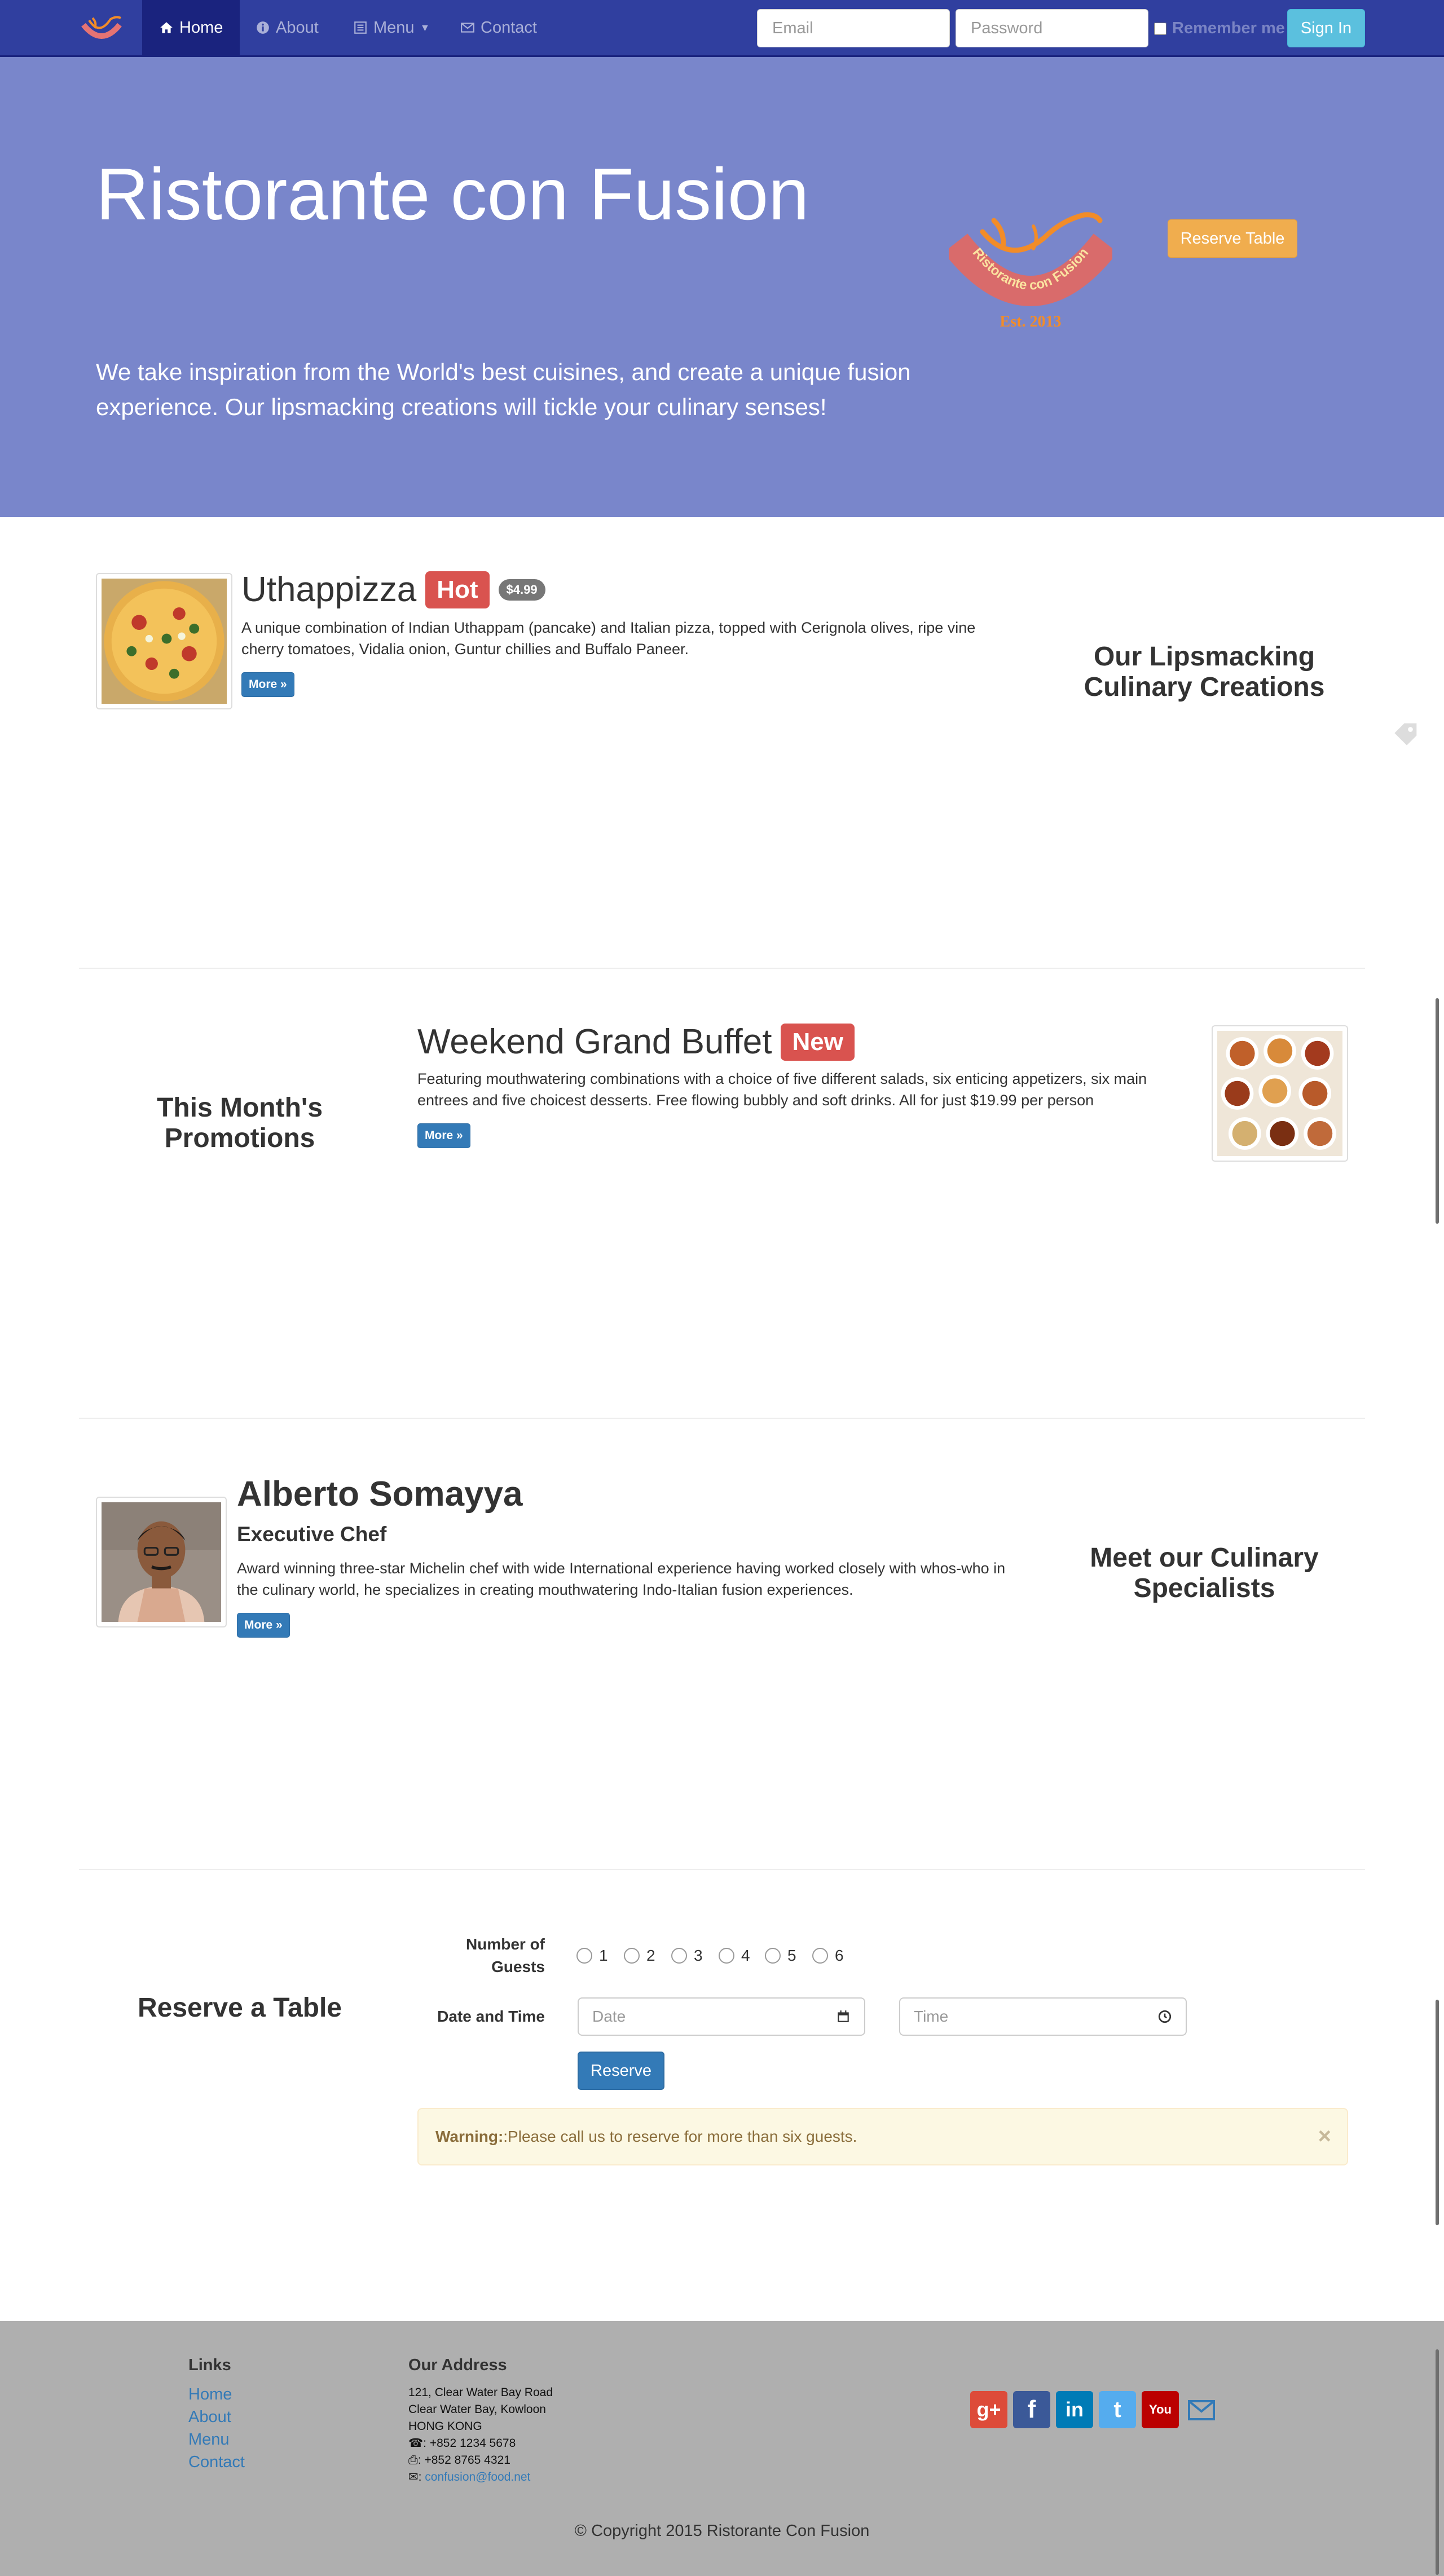 This screenshot has width=1444, height=2576. What do you see at coordinates (263, 27) in the screenshot?
I see `info-circle-icon` at bounding box center [263, 27].